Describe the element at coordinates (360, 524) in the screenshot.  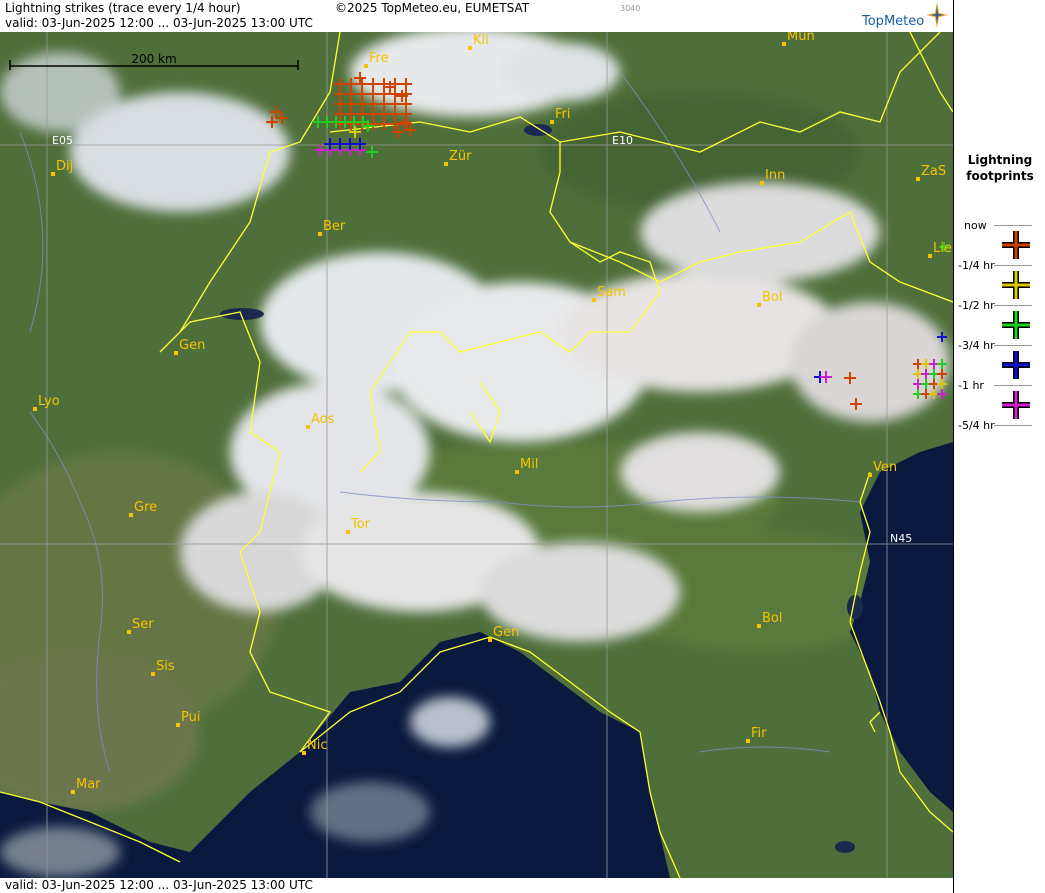
I see `city-label: Tor` at that location.